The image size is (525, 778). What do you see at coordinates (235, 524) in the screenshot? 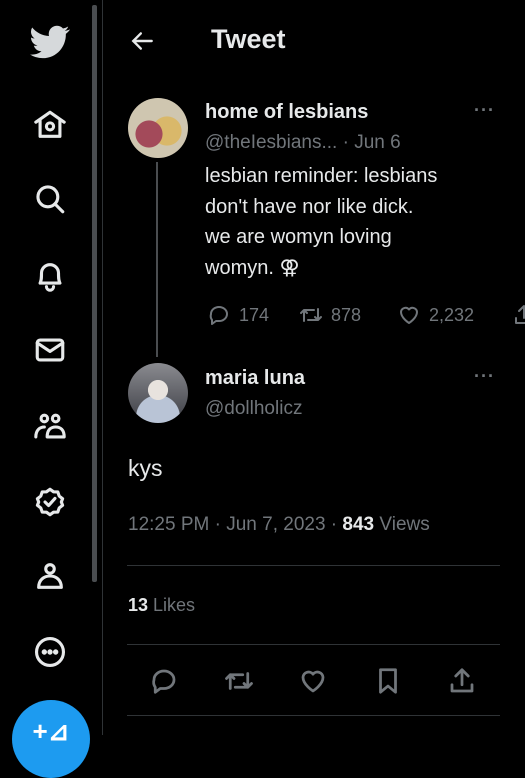
I see `tweet-timestamp: 12:25 PM · Jun 7, 2023 ·` at bounding box center [235, 524].